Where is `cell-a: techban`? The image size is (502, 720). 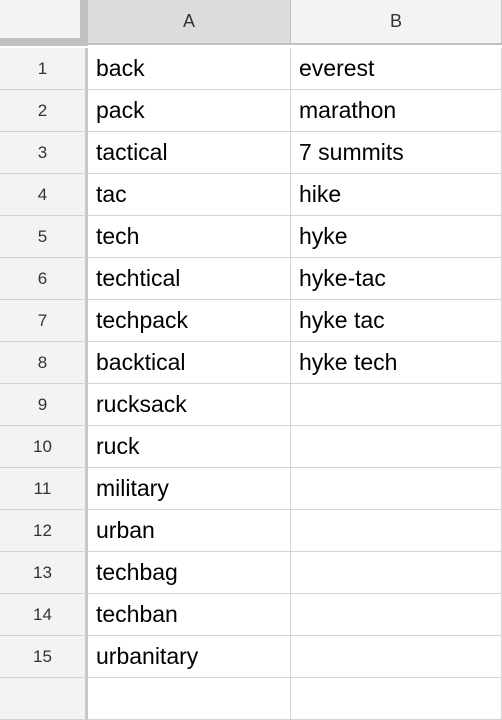
cell-a: techban is located at coordinates (189, 615).